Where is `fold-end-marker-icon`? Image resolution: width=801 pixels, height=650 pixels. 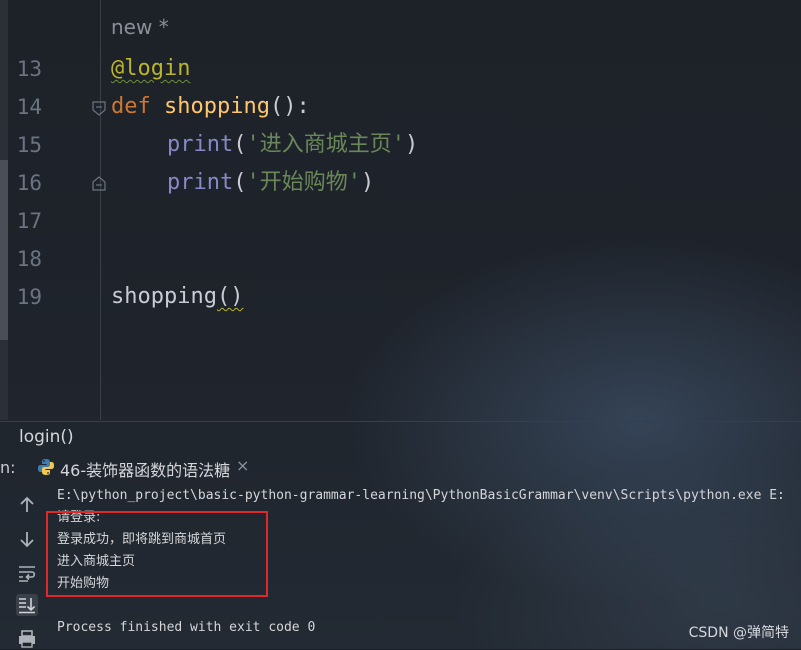
fold-end-marker-icon is located at coordinates (99, 184).